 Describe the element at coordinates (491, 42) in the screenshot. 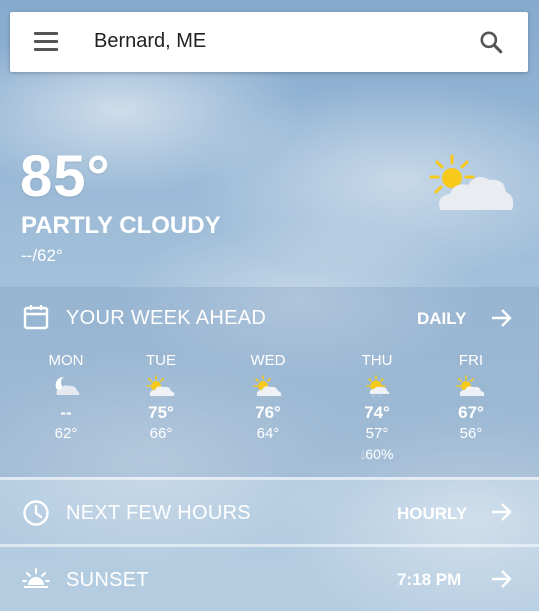

I see `search-icon` at that location.